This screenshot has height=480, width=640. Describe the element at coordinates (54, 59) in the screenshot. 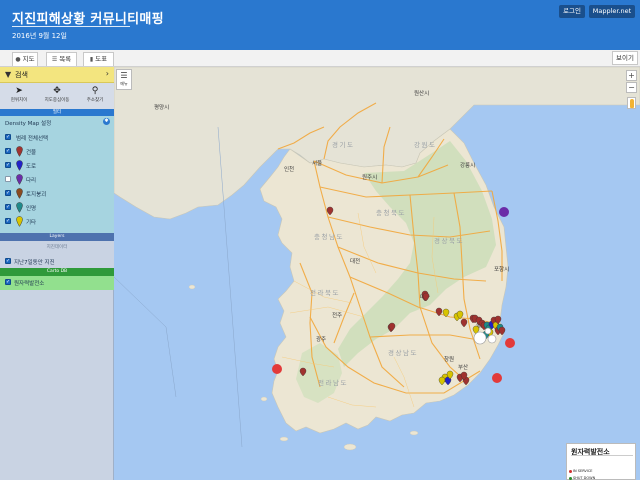

I see `list-icon: ☰` at that location.